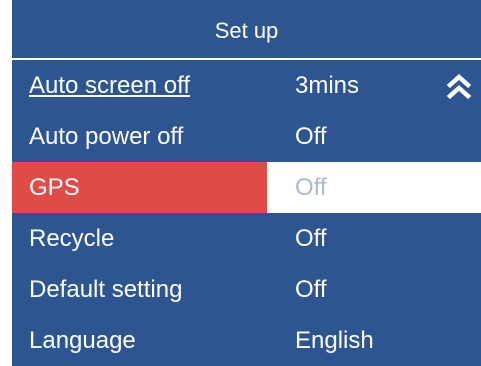 This screenshot has width=481, height=366. Describe the element at coordinates (106, 289) in the screenshot. I see `menu-item-label: Default setting` at that location.